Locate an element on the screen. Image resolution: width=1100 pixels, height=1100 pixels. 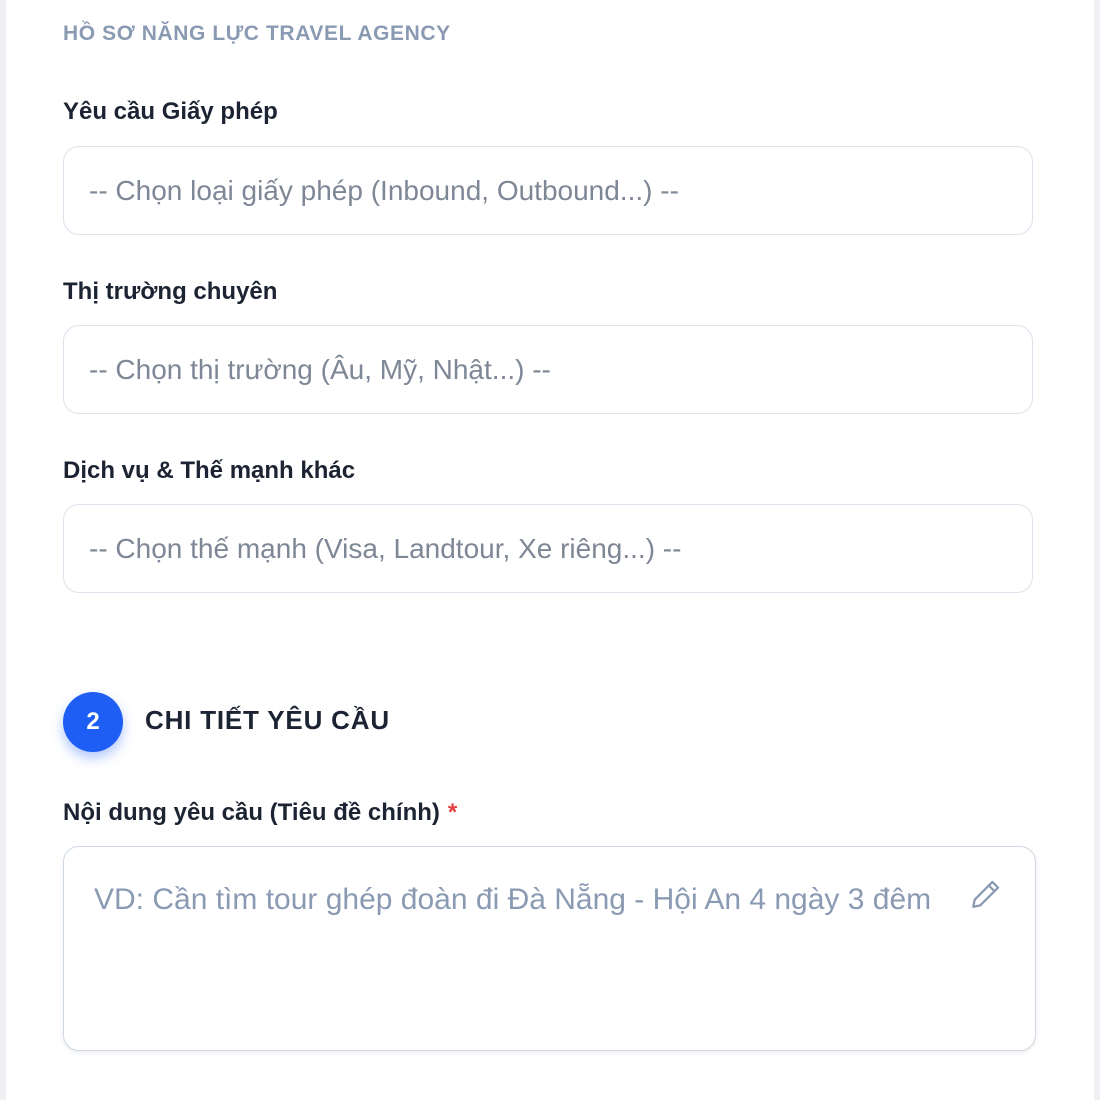
request-content-label-text: Nội dung yêu cầu (Tiêu đề chính) is located at coordinates (251, 812).